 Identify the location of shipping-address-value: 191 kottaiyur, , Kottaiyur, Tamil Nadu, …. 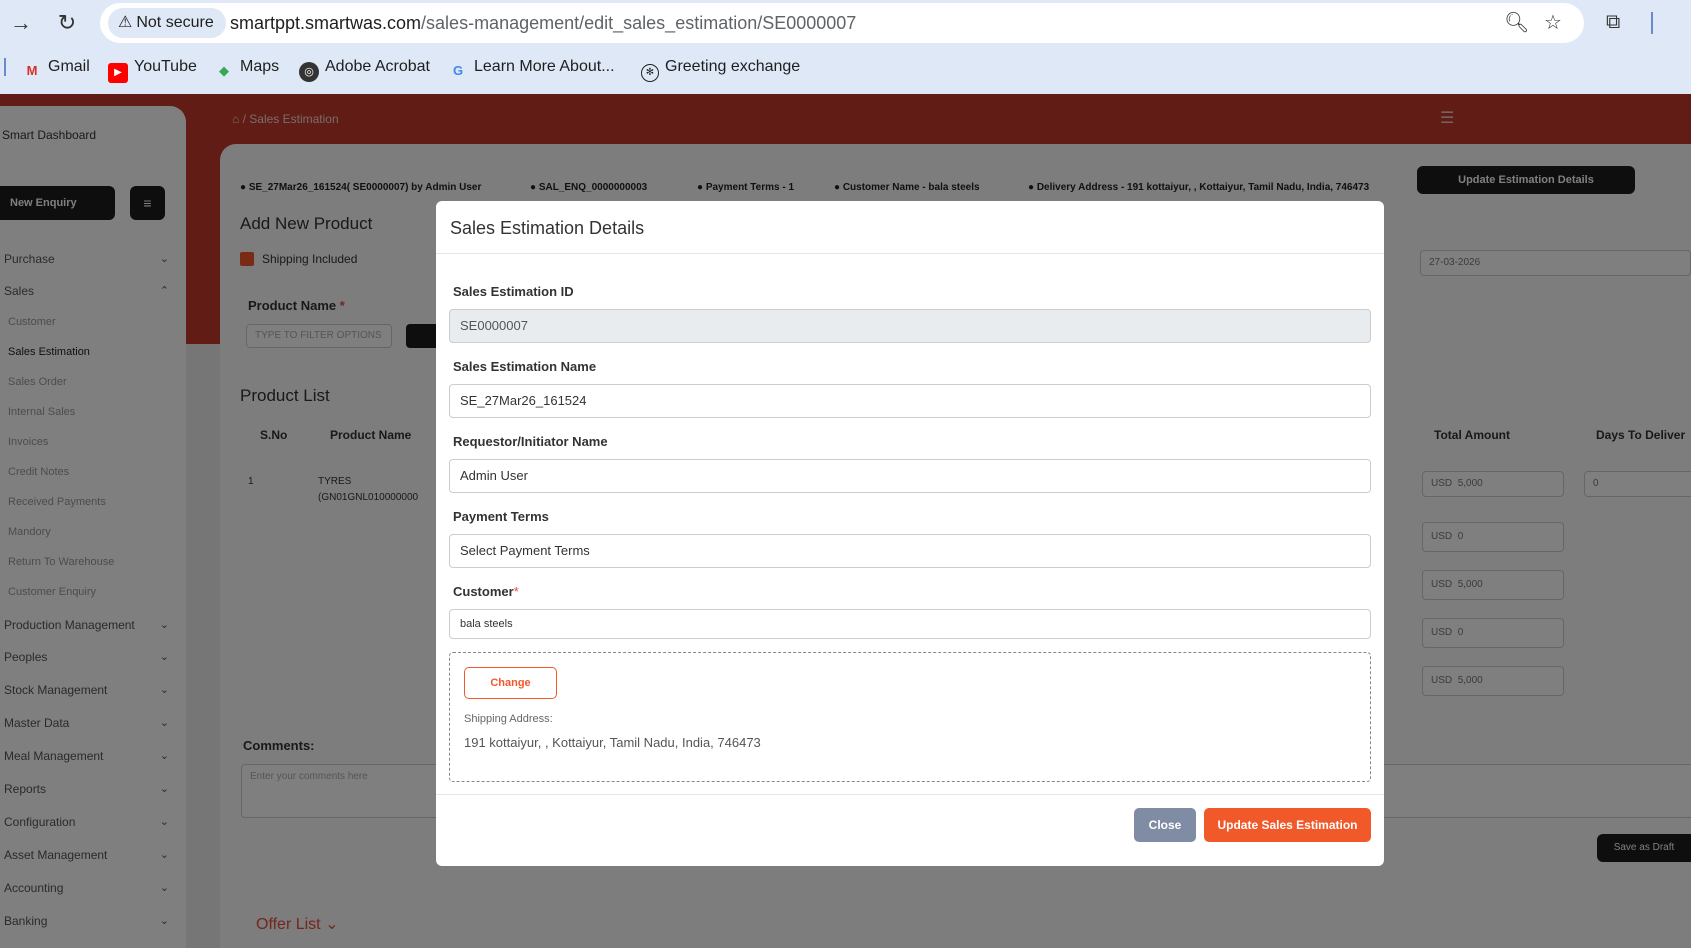
(612, 742).